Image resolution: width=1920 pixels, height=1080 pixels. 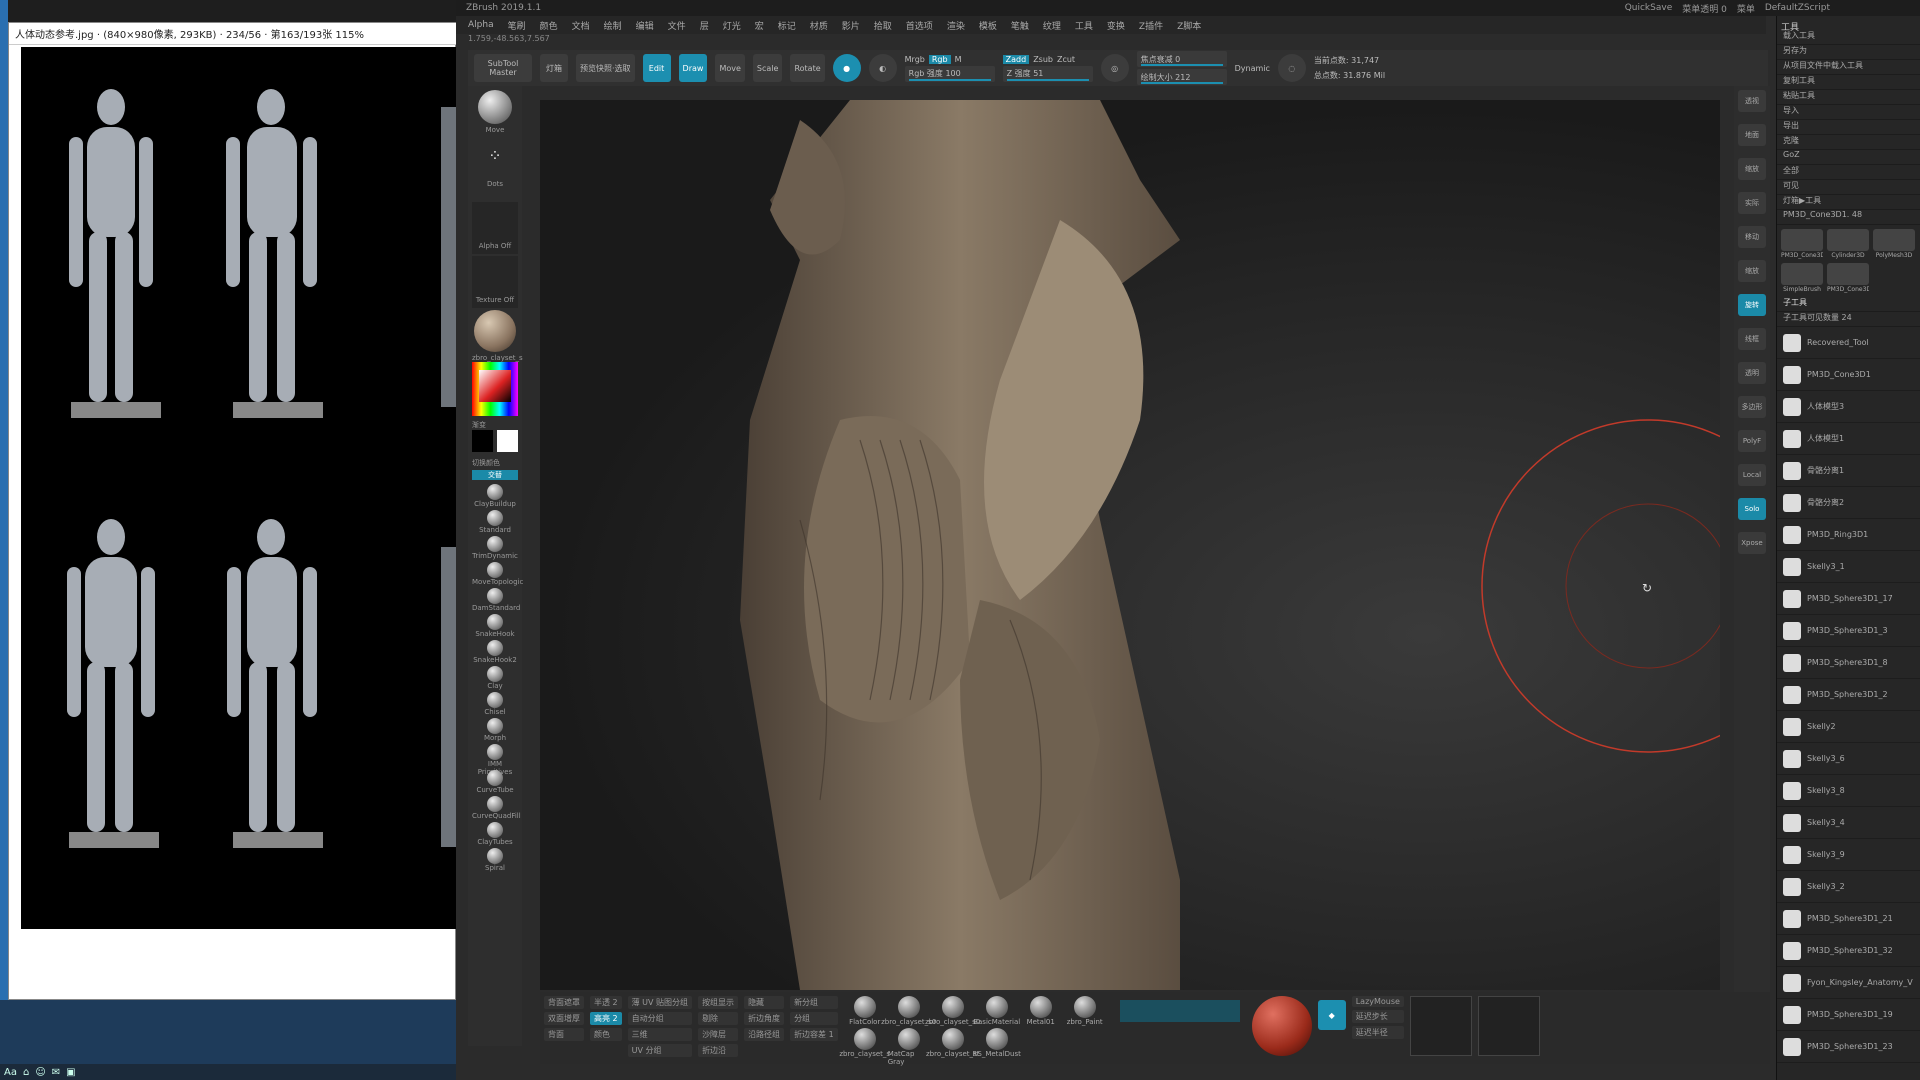 What do you see at coordinates (1848, 187) in the screenshot?
I see `tool-action: 可见` at bounding box center [1848, 187].